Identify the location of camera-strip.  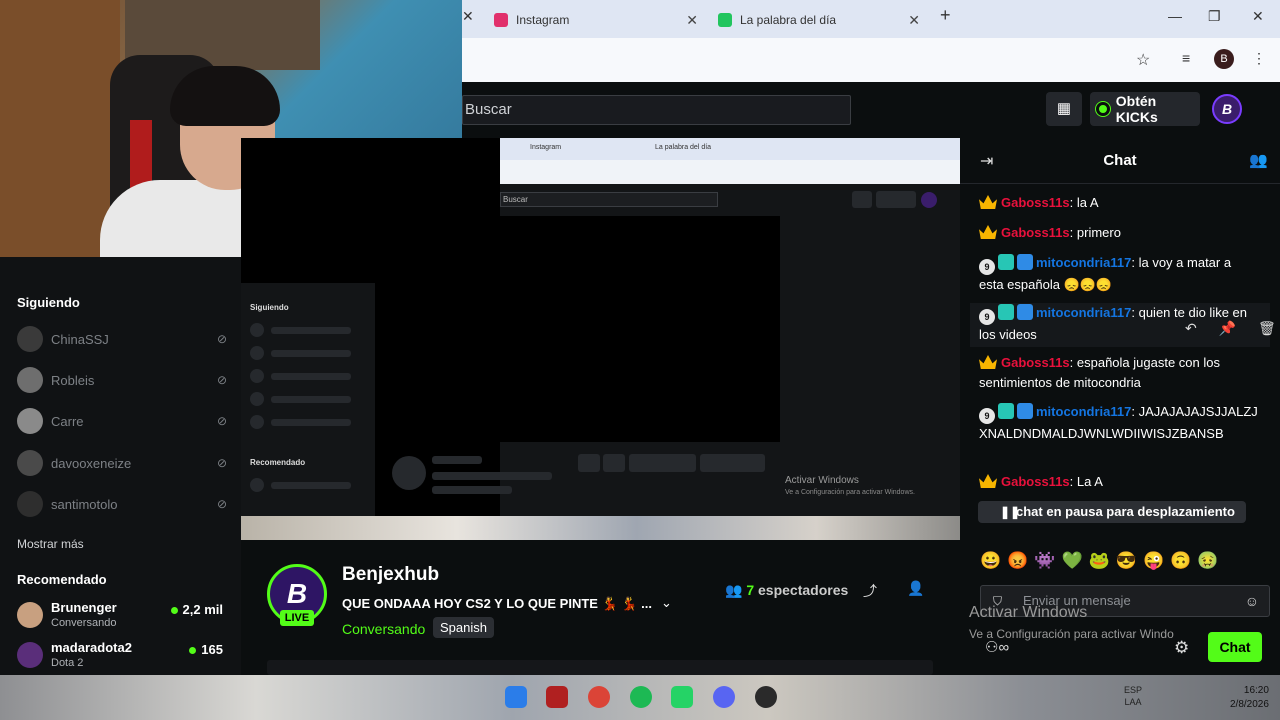
(600, 528).